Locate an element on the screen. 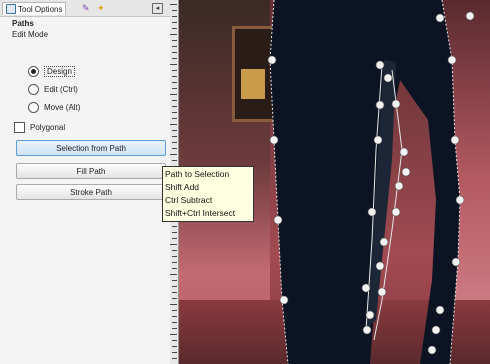 The width and height of the screenshot is (490, 364). paths-dialog-icon: ✎ is located at coordinates (87, 8).